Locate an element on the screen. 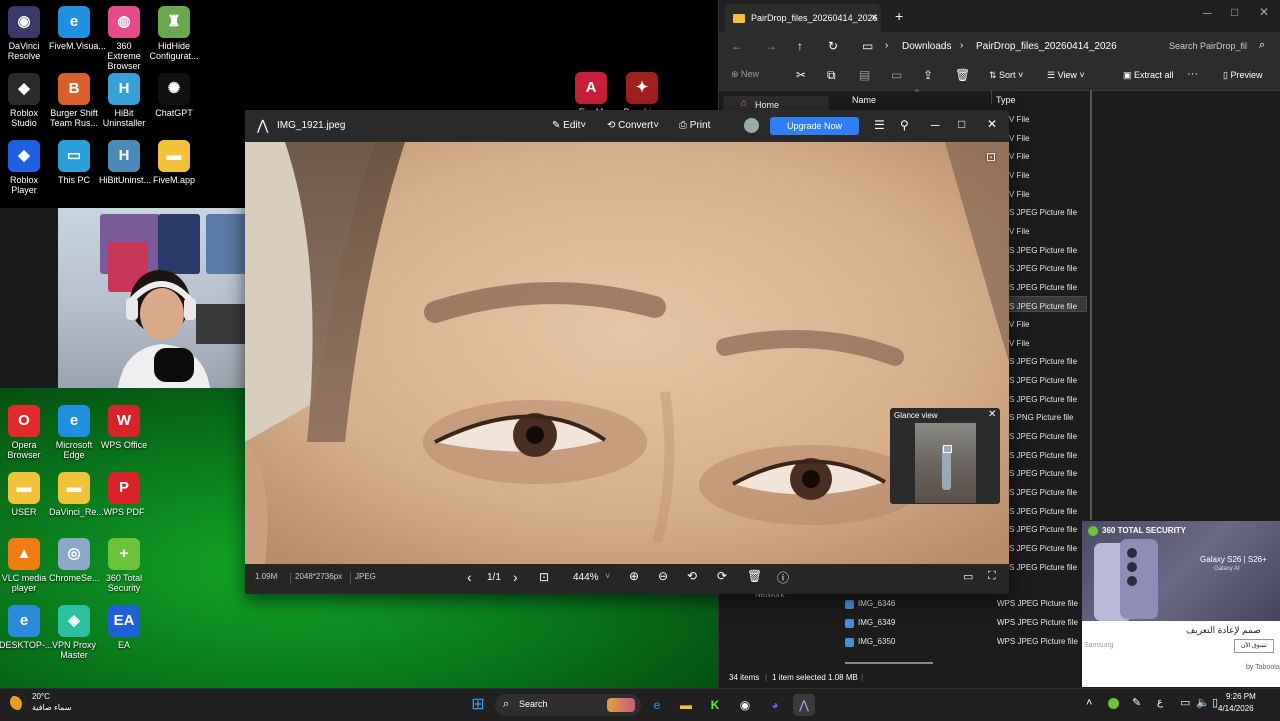  screen-capture-icon: ⊡ is located at coordinates (991, 157).